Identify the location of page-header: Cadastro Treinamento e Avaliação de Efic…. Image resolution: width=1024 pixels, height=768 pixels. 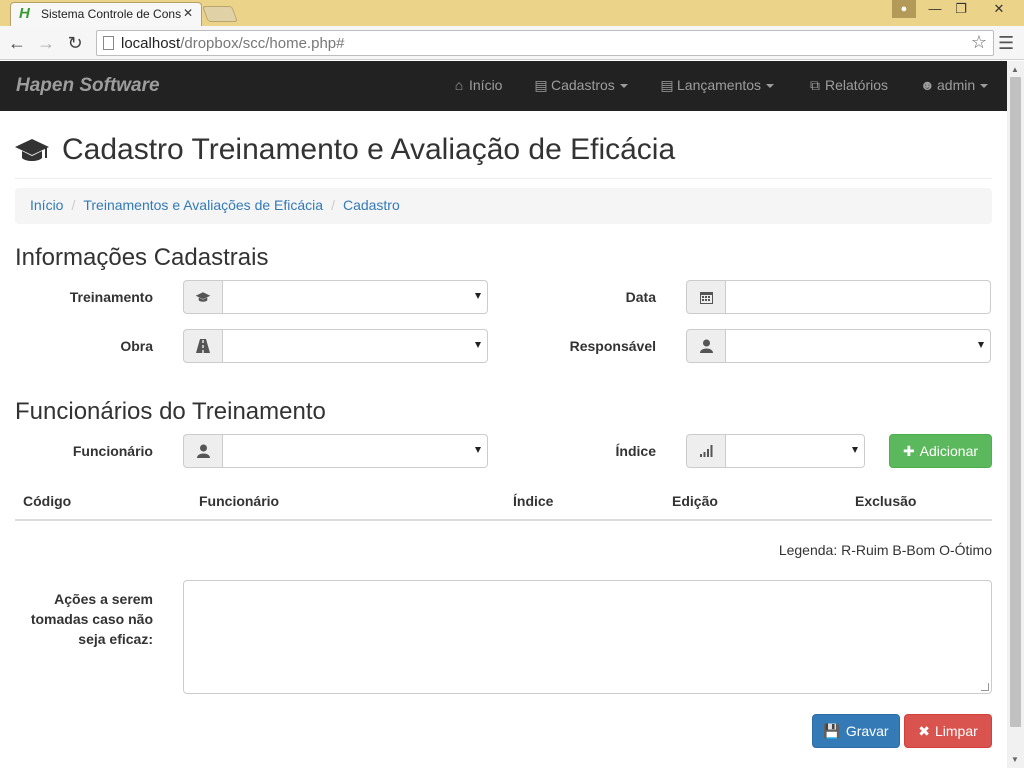
(503, 156).